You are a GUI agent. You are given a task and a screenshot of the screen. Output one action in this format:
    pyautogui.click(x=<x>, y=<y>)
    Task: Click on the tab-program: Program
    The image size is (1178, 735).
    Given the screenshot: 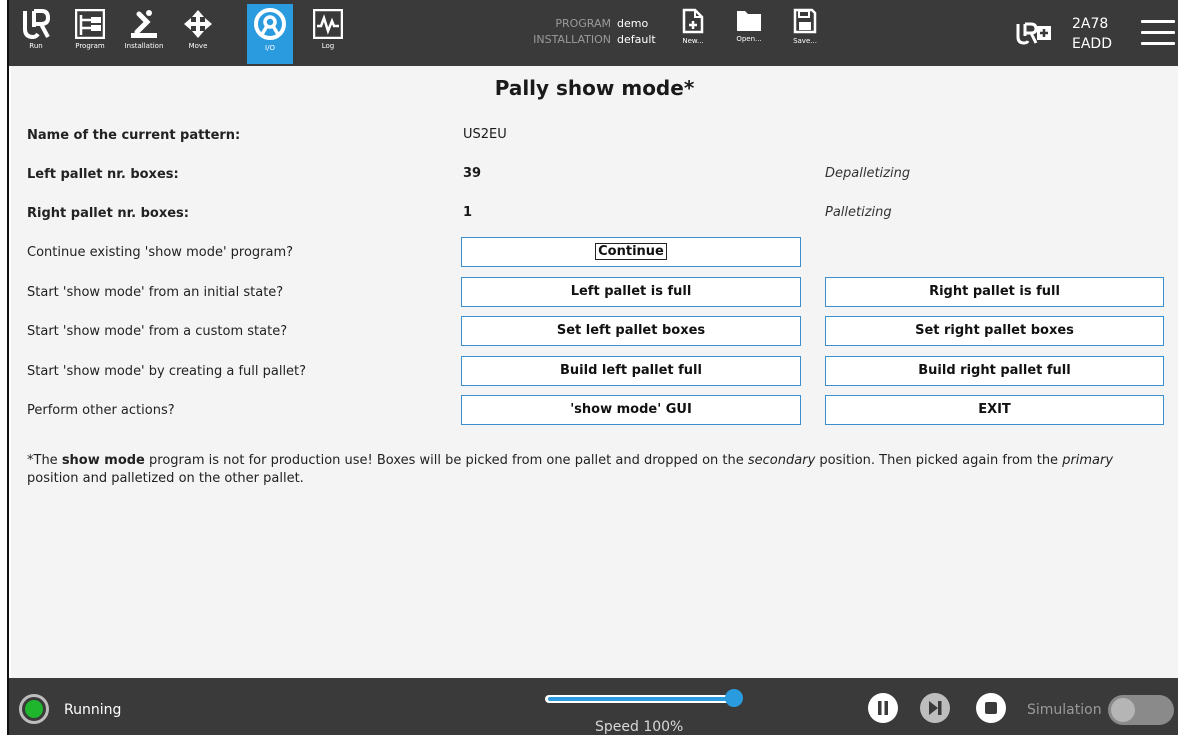 What is the action you would take?
    pyautogui.click(x=90, y=35)
    